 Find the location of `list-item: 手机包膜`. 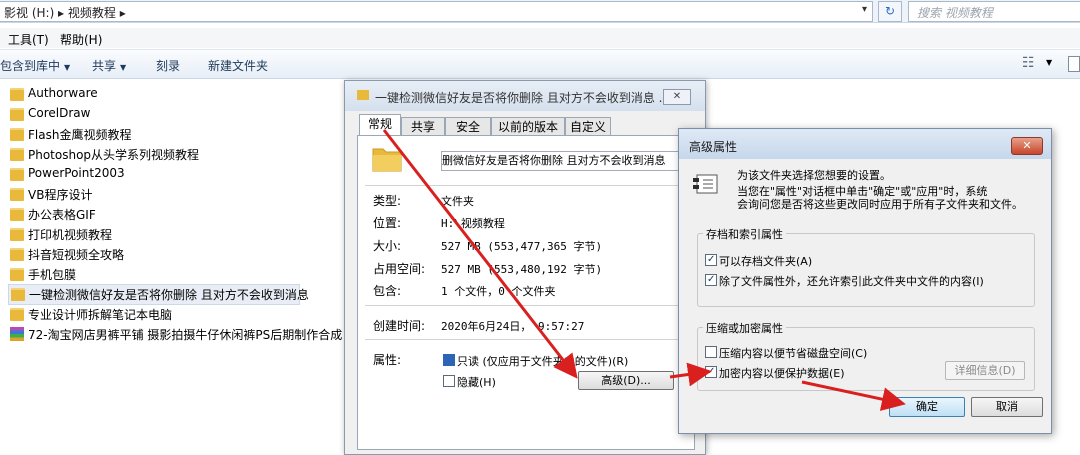

list-item: 手机包膜 is located at coordinates (108, 274).